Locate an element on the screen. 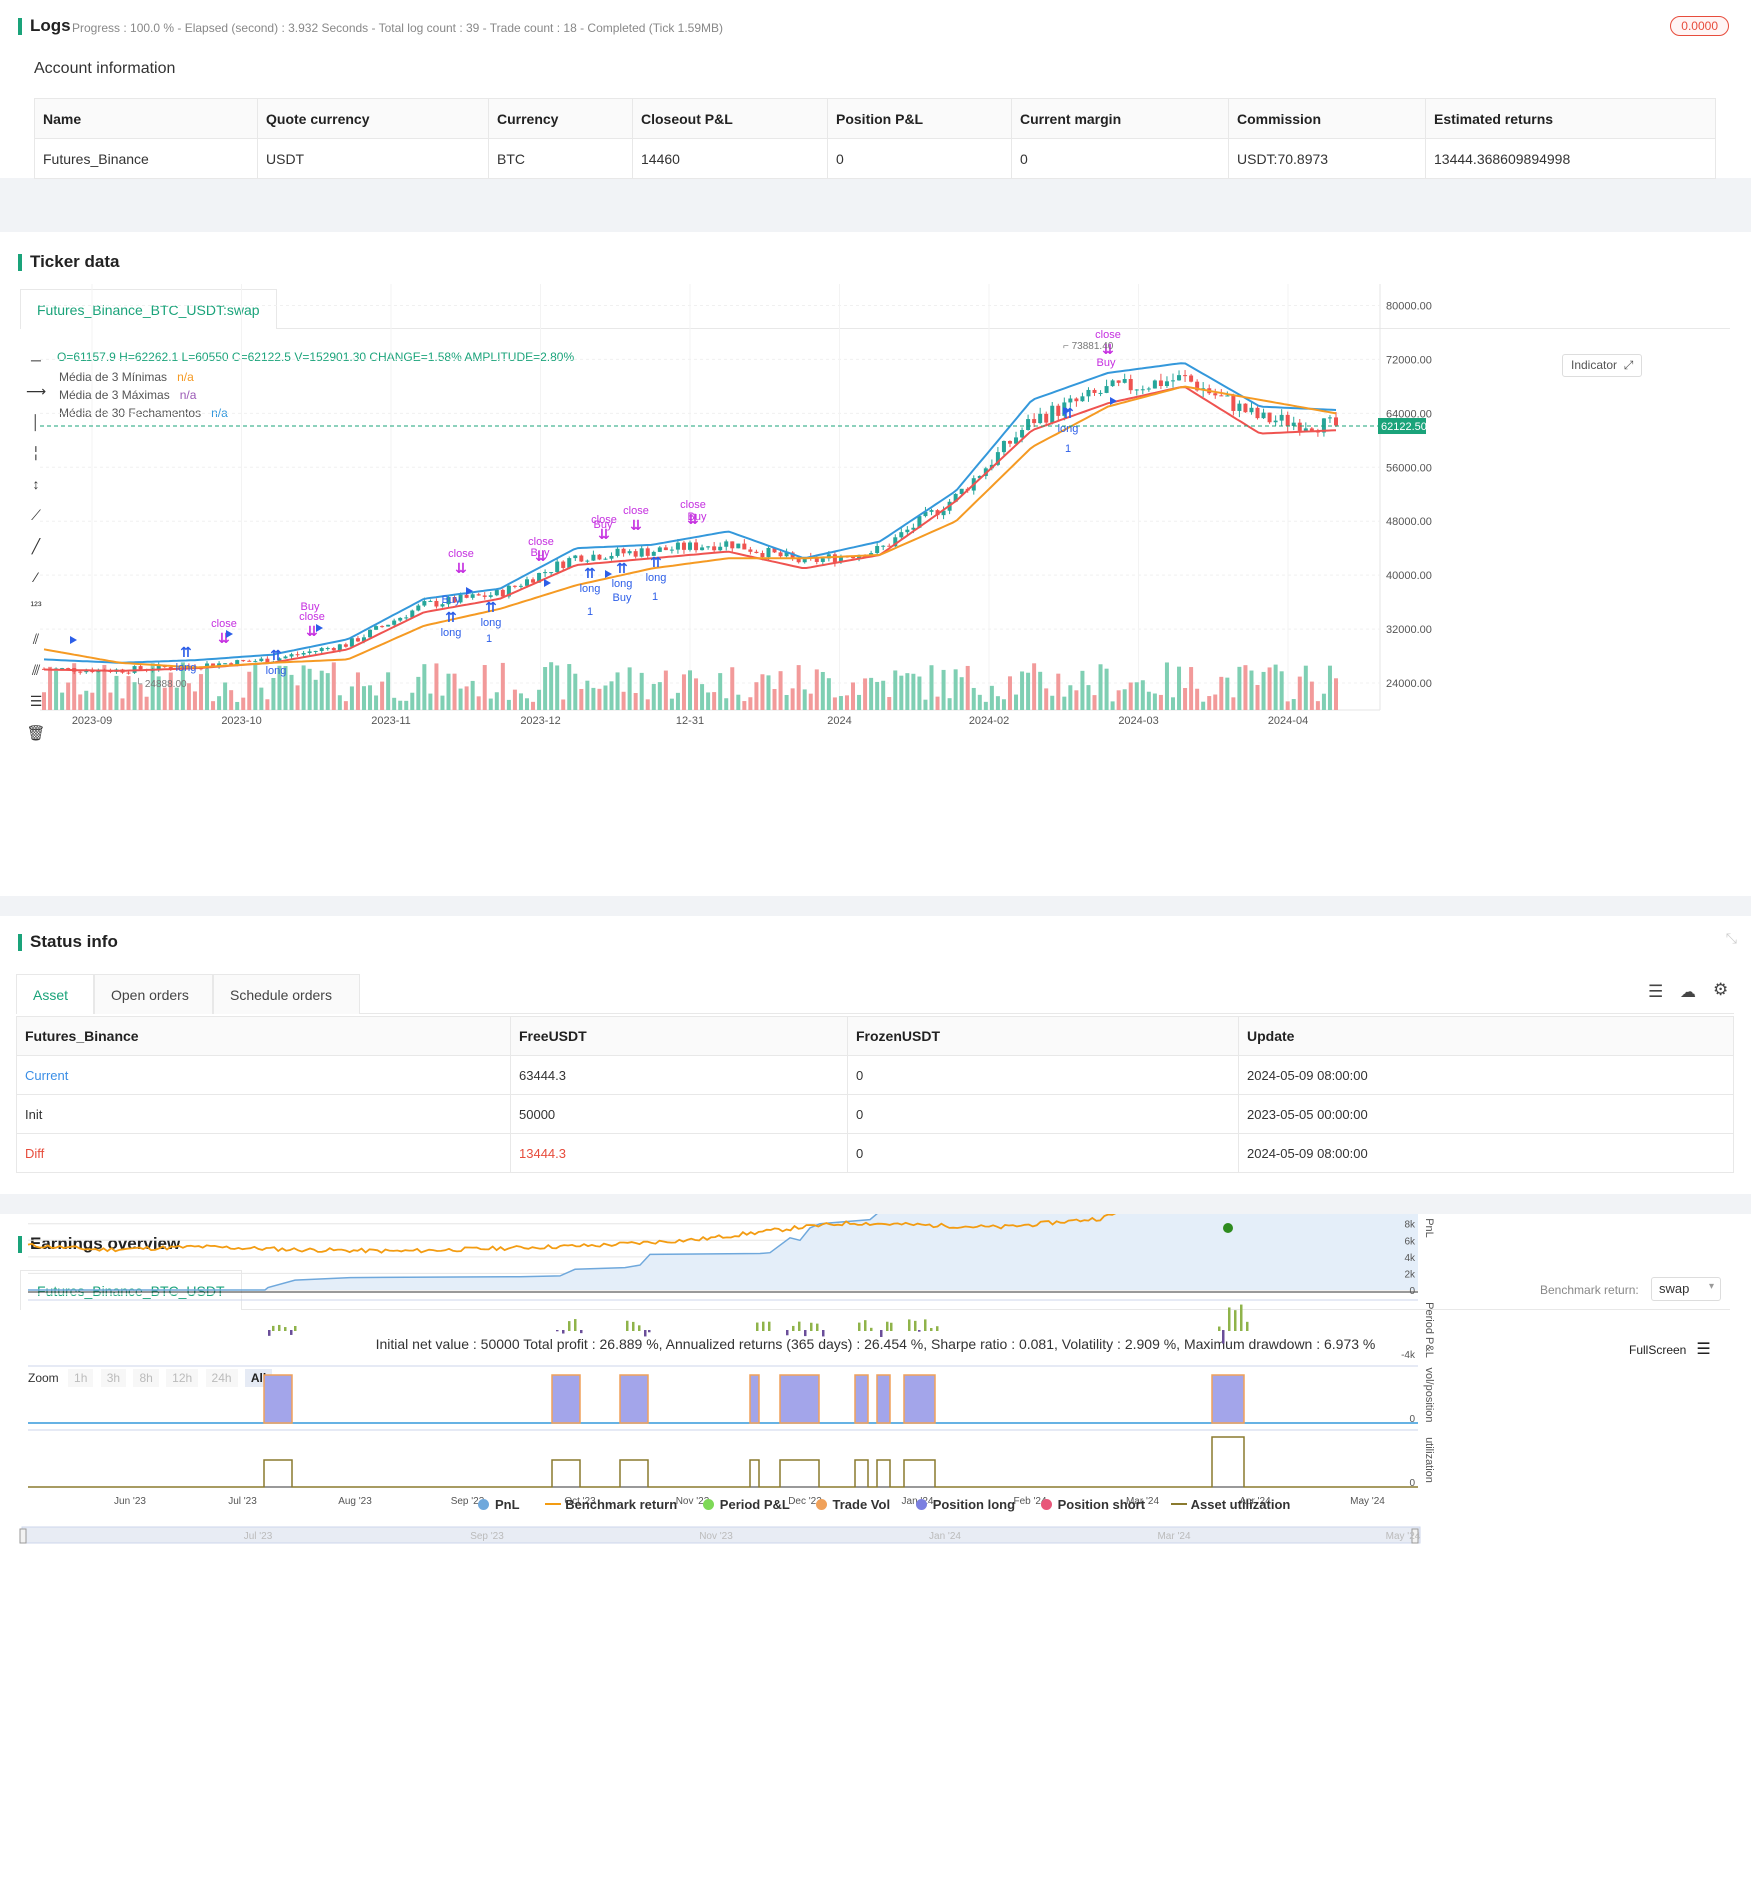 The height and width of the screenshot is (1891, 1751). legend-pnl: PnL is located at coordinates (499, 1504).